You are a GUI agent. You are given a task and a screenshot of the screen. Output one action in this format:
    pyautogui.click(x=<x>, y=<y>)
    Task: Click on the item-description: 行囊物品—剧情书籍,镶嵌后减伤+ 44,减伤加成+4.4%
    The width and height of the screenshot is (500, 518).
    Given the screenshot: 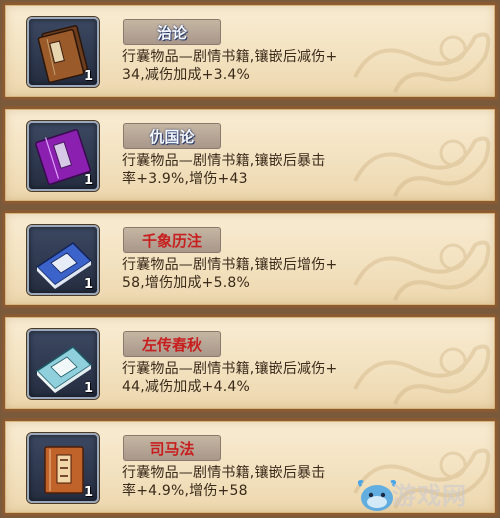 What is the action you would take?
    pyautogui.click(x=252, y=378)
    